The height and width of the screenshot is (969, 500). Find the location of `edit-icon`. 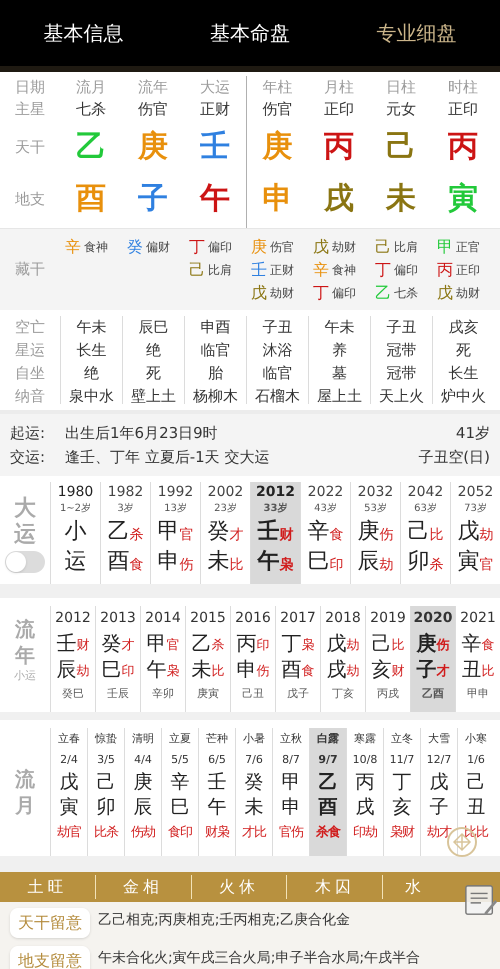

edit-icon is located at coordinates (481, 901).